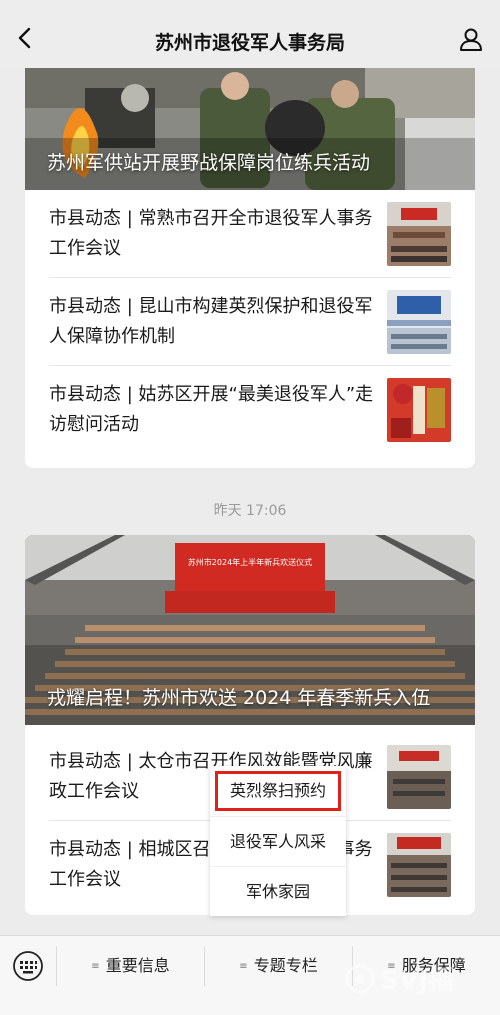 The image size is (500, 1015). What do you see at coordinates (250, 129) in the screenshot?
I see `hero-article: 苏州军供站开展野战保障岗位练兵活动` at bounding box center [250, 129].